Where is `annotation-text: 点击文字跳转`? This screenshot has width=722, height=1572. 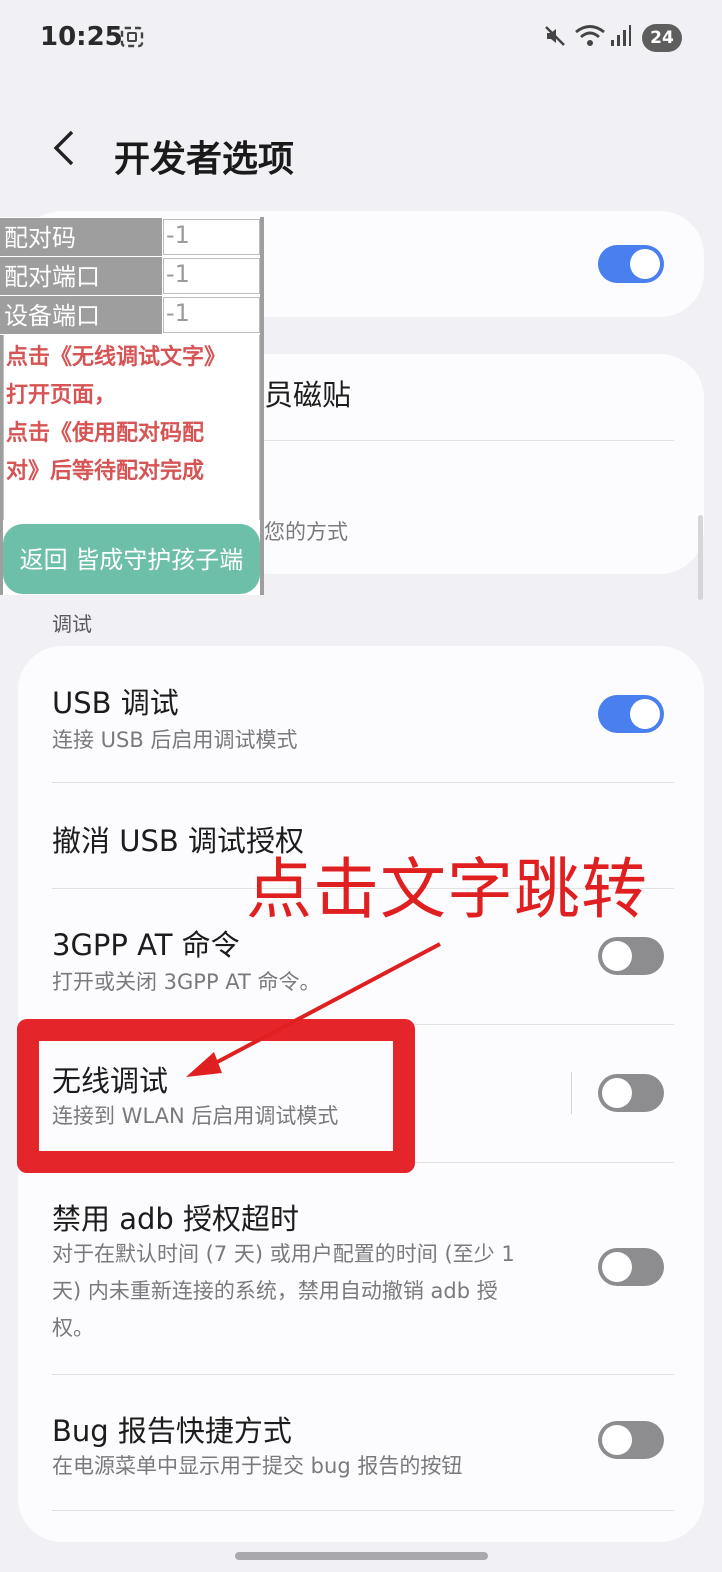
annotation-text: 点击文字跳转 is located at coordinates (447, 889).